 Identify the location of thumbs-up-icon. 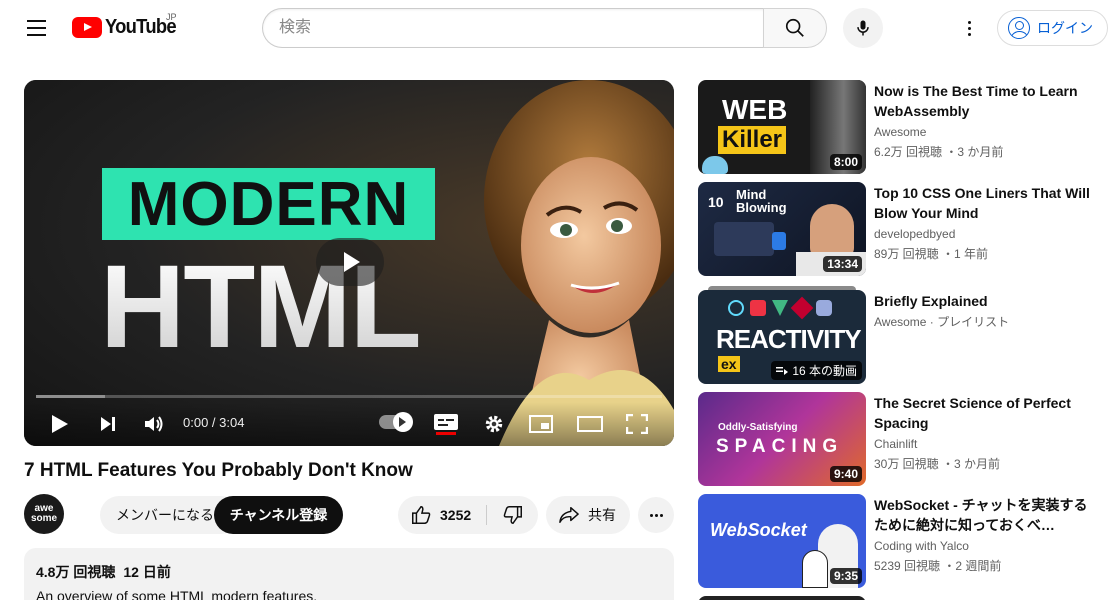
(421, 515).